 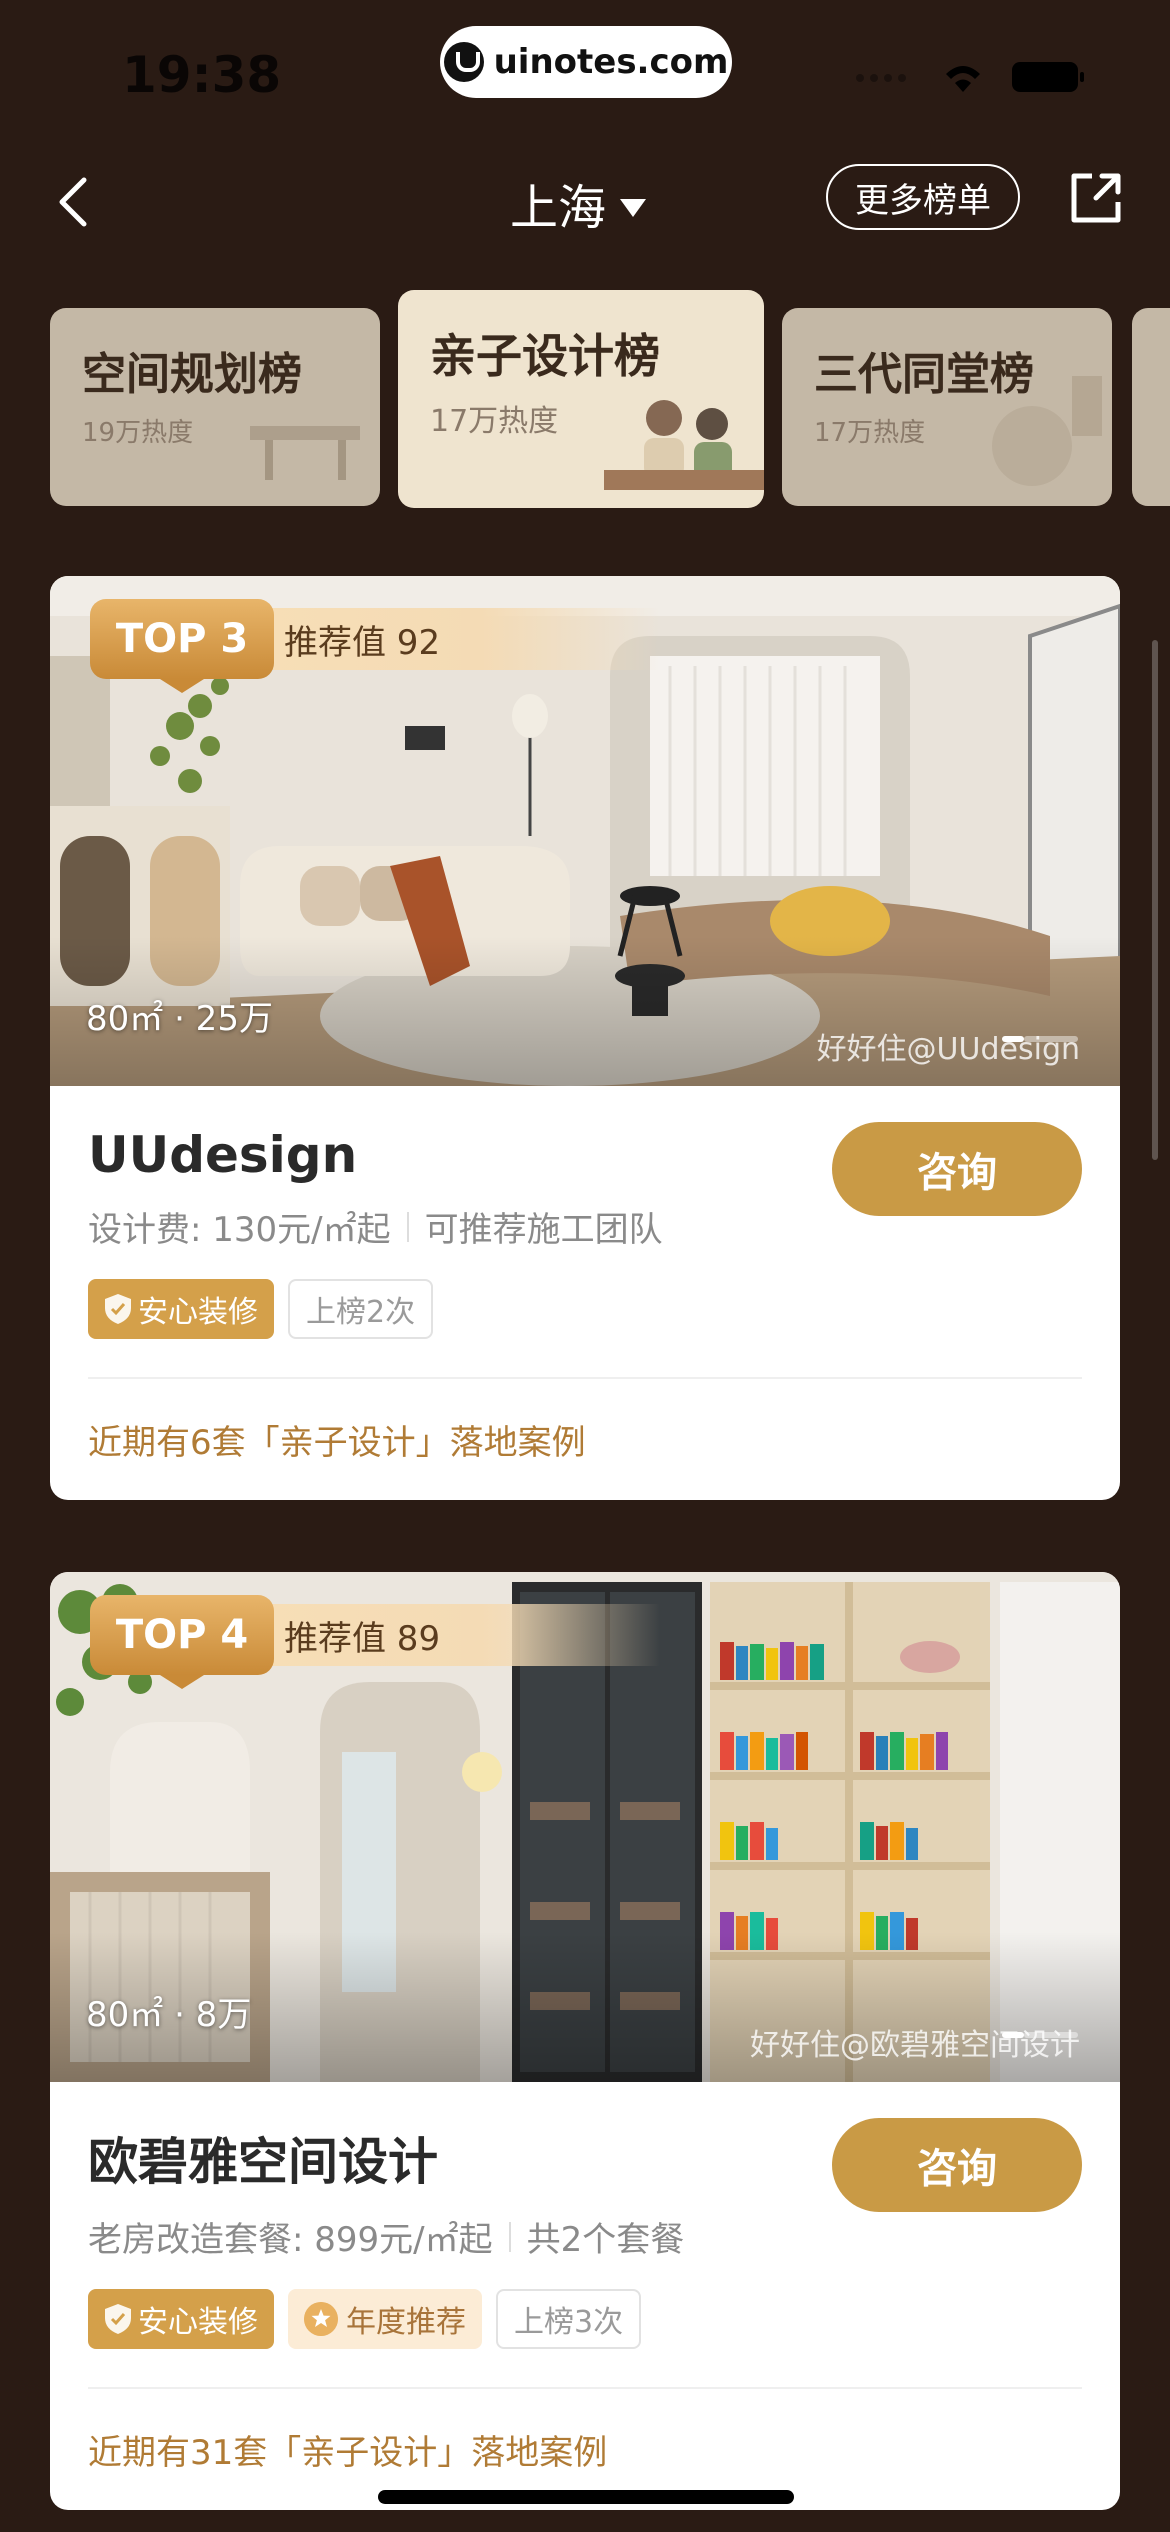 What do you see at coordinates (585, 1439) in the screenshot?
I see `recent-cases: 近期有6套「亲子设计」落地案例` at bounding box center [585, 1439].